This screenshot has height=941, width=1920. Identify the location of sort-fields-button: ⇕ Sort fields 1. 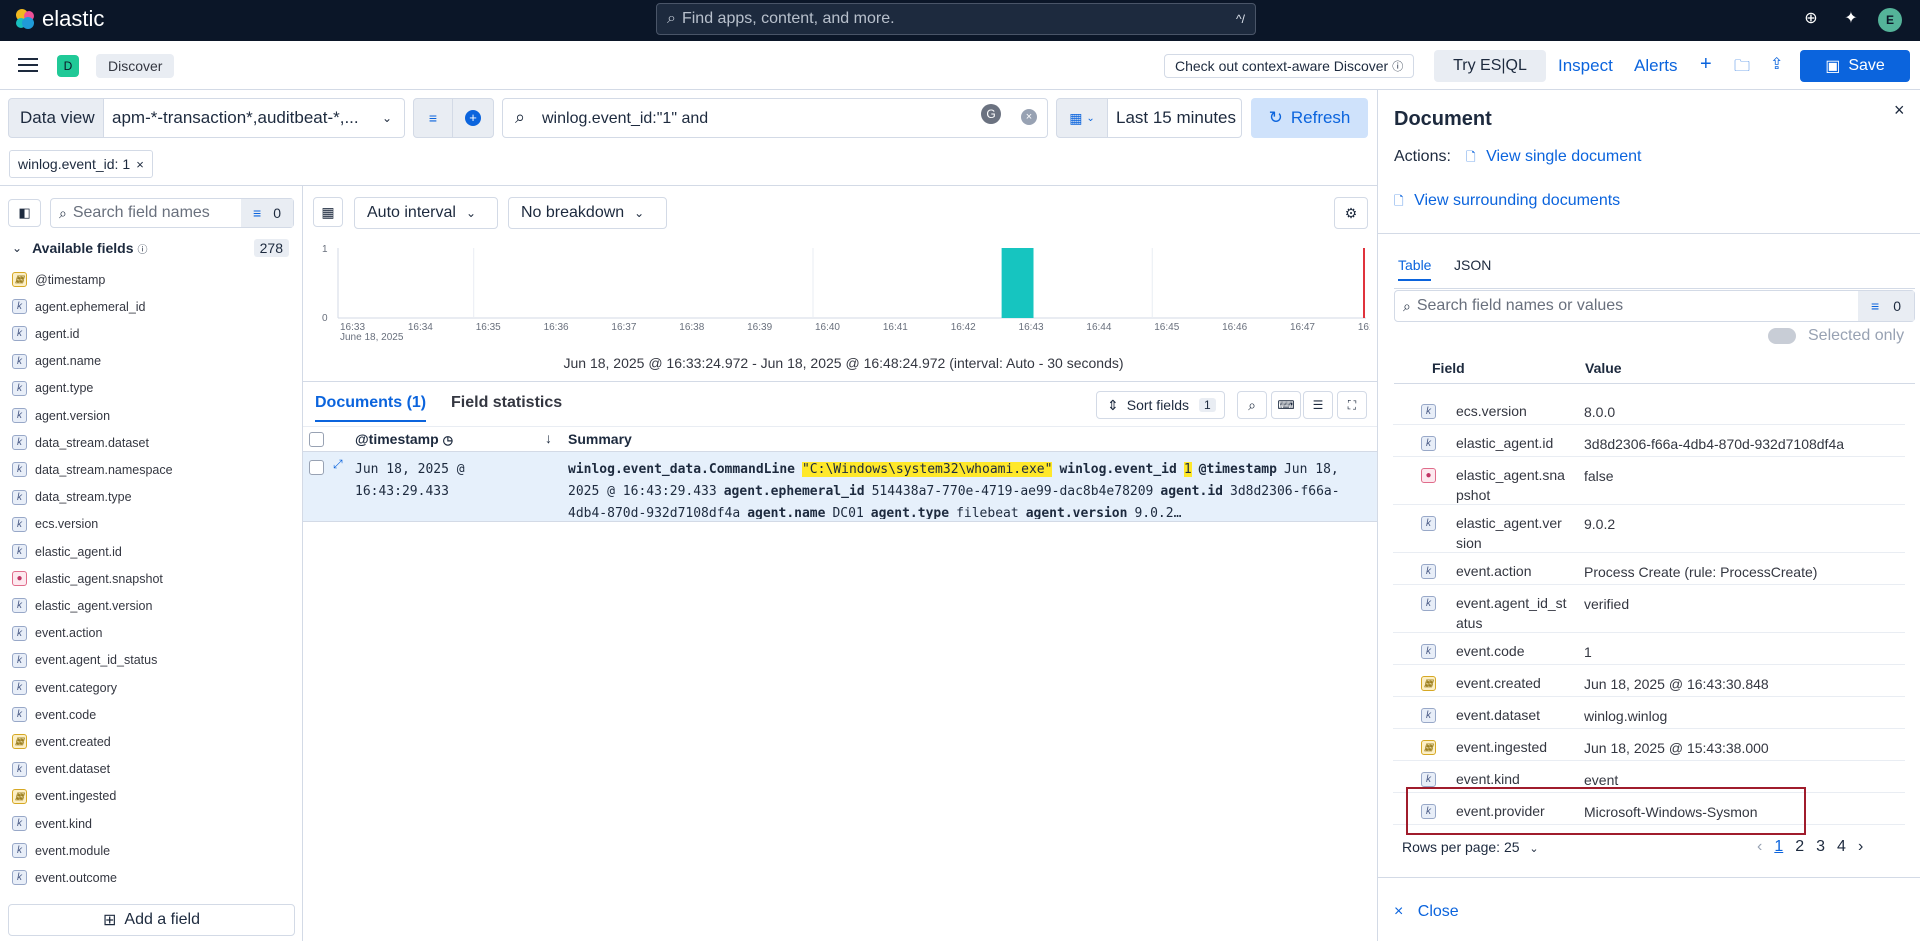
(1160, 405).